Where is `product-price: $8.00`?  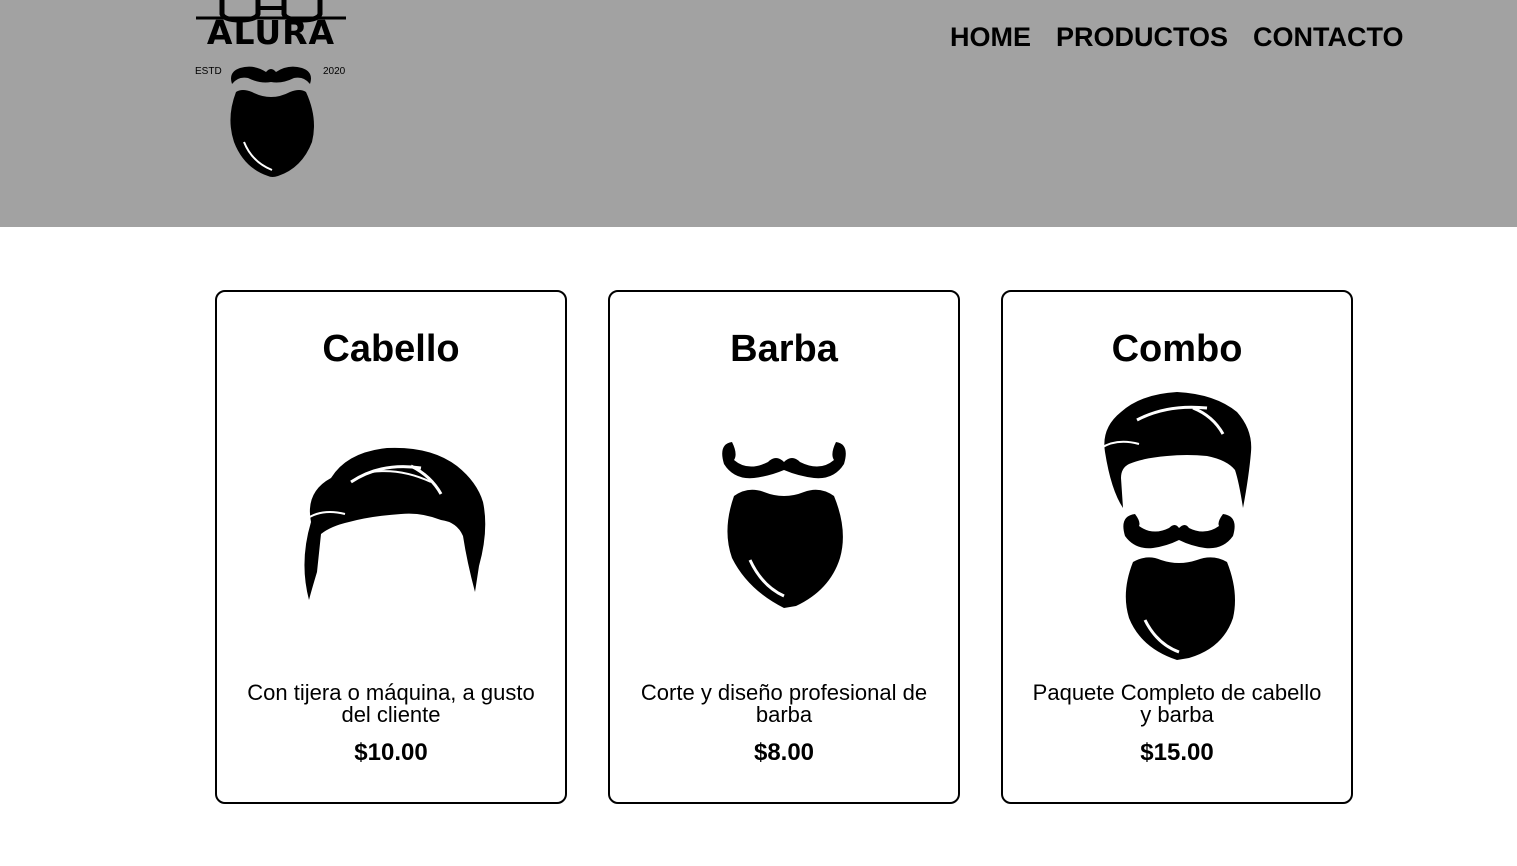
product-price: $8.00 is located at coordinates (784, 752).